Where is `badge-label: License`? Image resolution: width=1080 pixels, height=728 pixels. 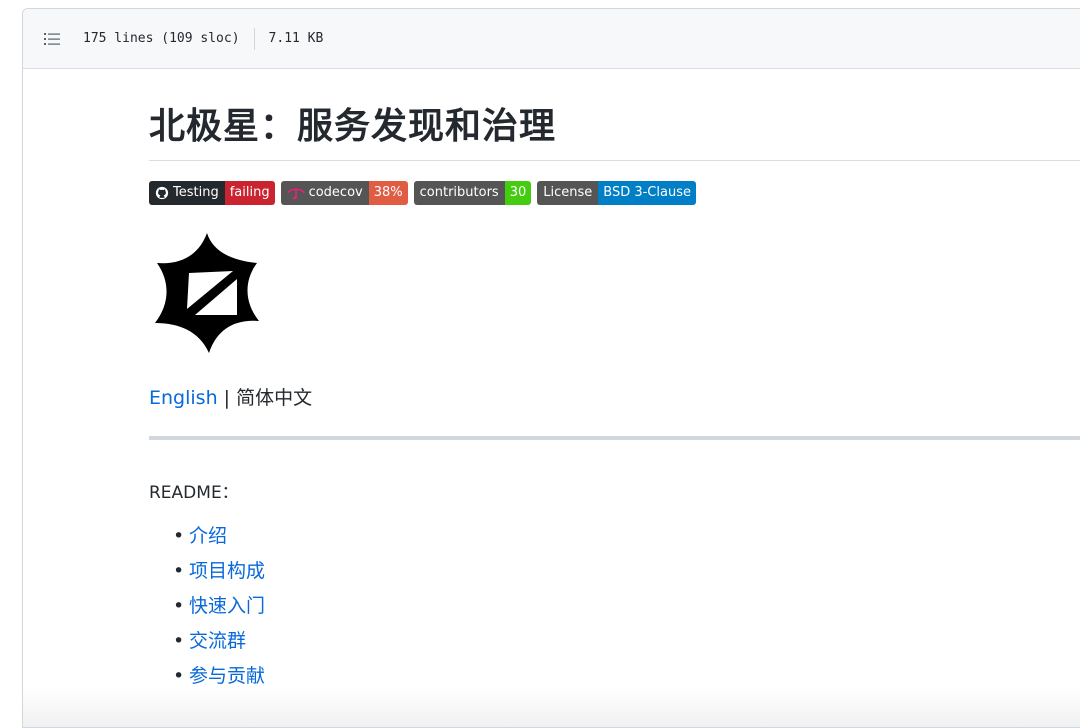
badge-label: License is located at coordinates (568, 193).